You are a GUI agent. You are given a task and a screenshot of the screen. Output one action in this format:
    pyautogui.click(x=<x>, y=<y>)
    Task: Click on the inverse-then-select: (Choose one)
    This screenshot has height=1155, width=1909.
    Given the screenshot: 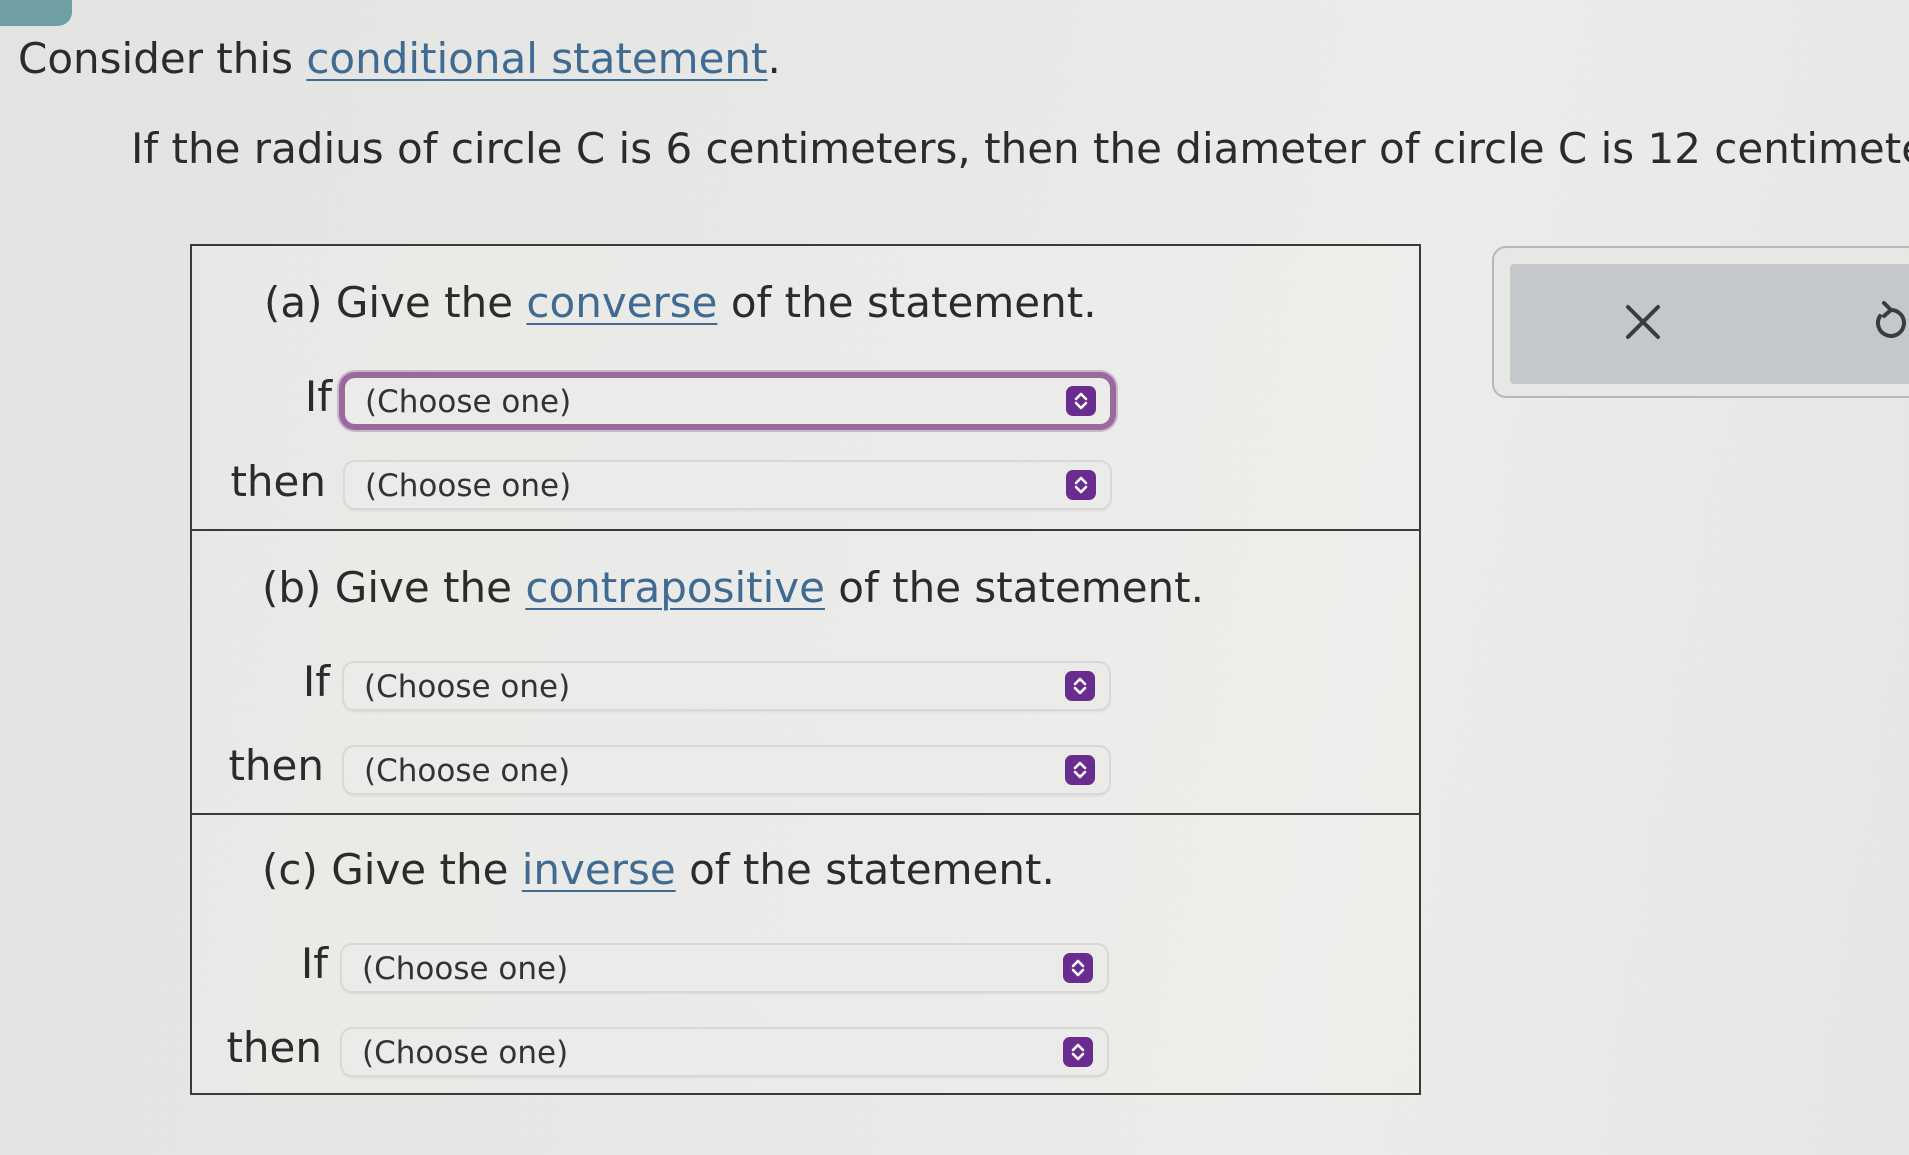 What is the action you would take?
    pyautogui.click(x=724, y=1052)
    